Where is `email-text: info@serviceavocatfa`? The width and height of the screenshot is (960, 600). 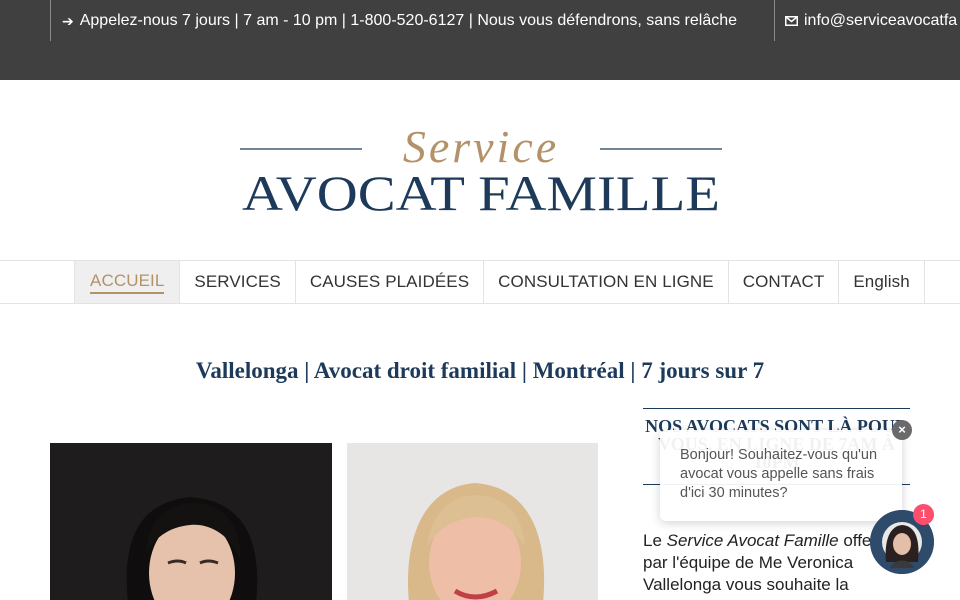
email-text: info@serviceavocatfa is located at coordinates (881, 20).